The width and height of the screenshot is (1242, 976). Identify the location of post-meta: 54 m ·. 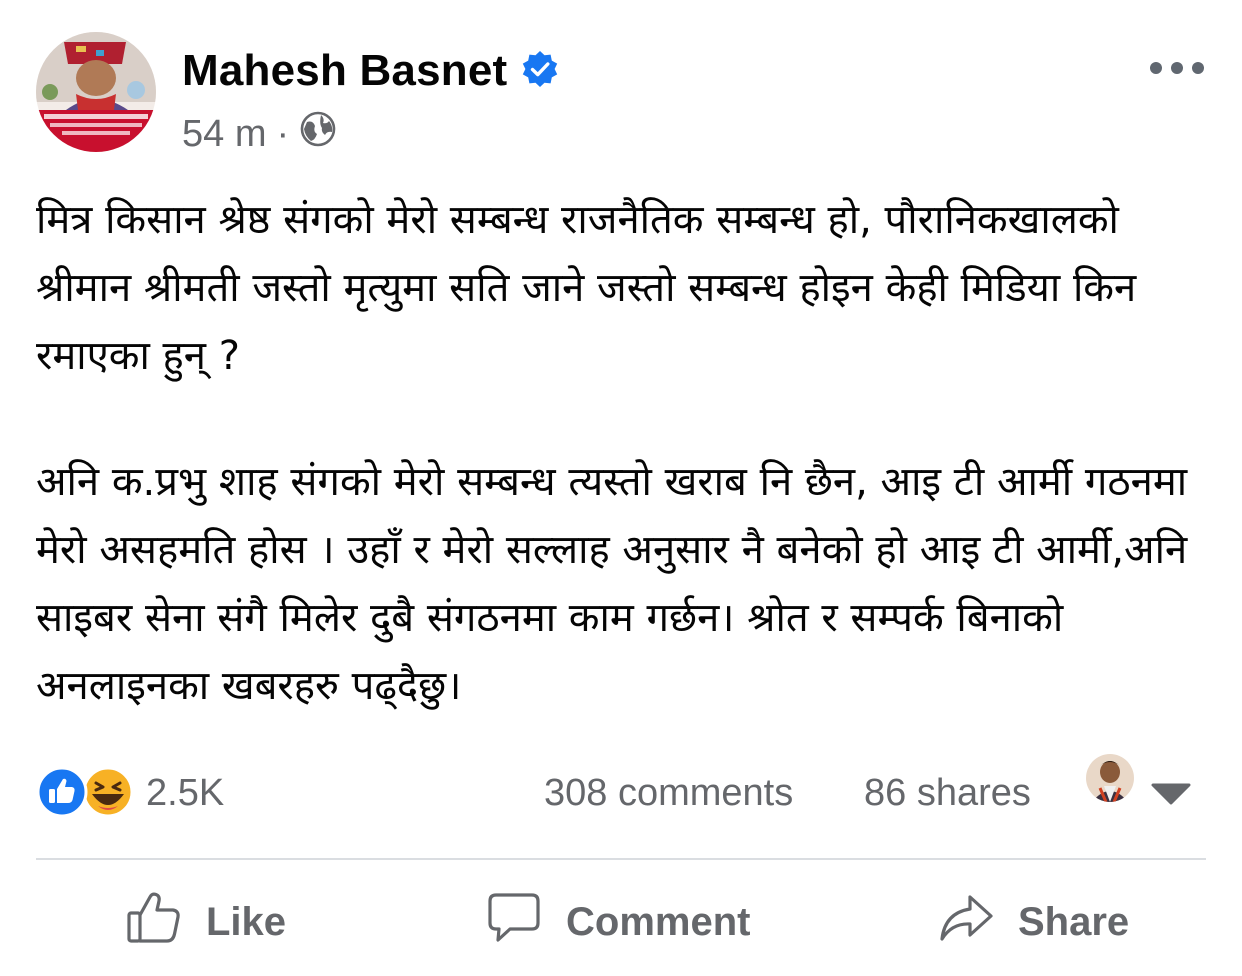
(259, 134).